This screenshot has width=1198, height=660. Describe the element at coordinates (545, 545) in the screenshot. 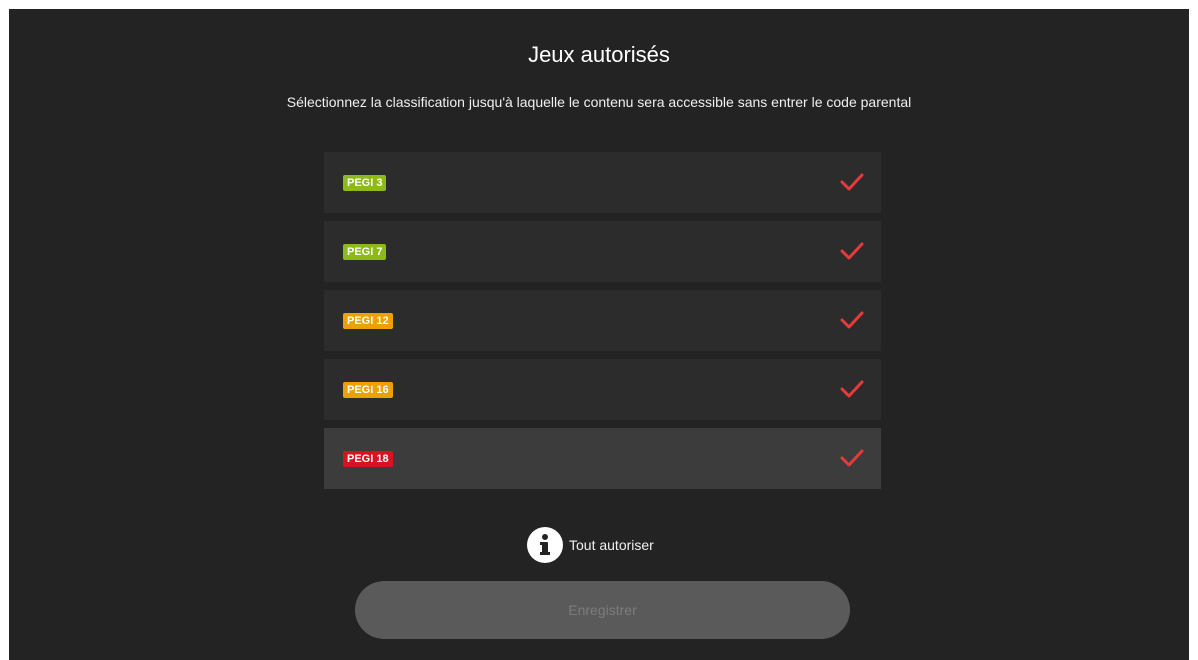

I see `info-icon` at that location.